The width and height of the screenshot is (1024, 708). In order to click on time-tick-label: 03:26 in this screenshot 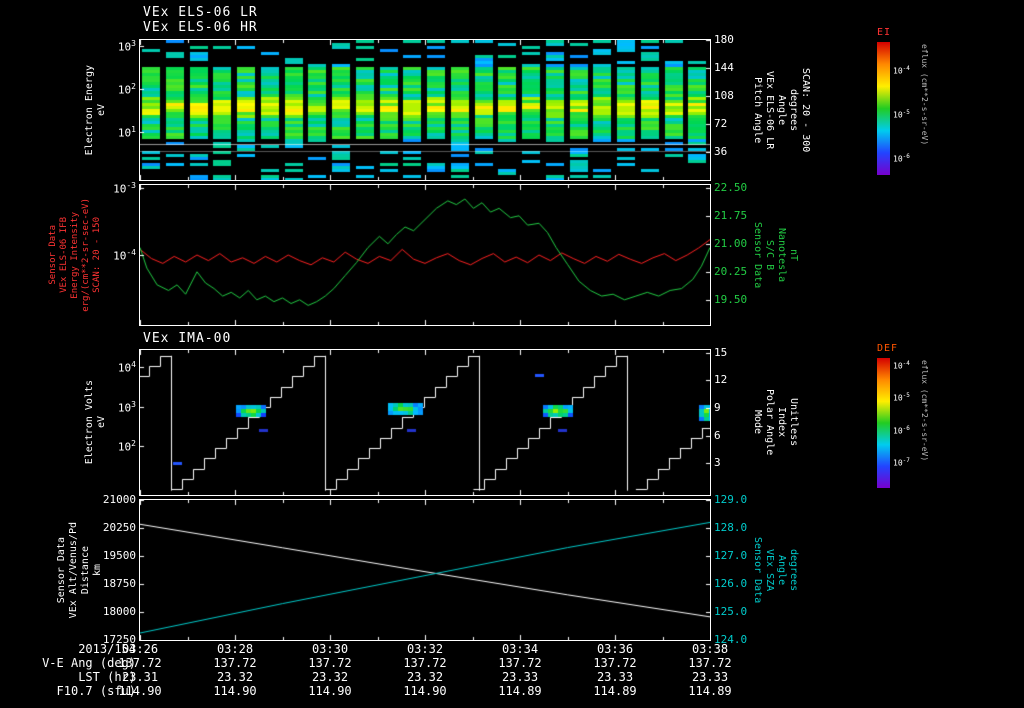, I will do `click(140, 649)`.